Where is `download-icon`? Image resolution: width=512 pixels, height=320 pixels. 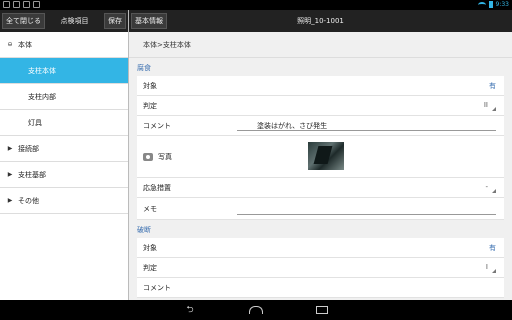 download-icon is located at coordinates (26, 4).